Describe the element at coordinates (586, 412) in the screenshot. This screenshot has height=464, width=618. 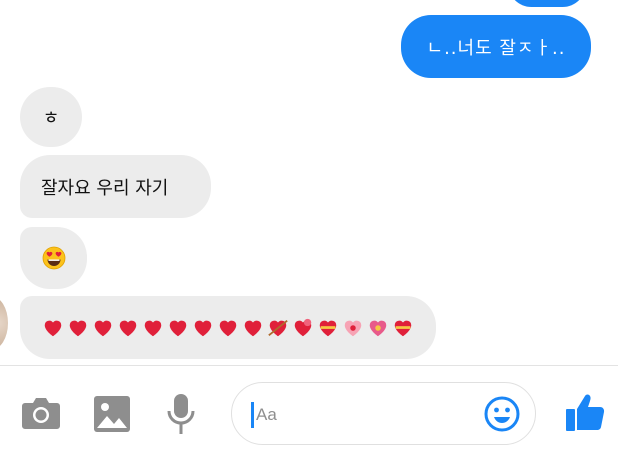
I see `thumbs-up-icon` at that location.